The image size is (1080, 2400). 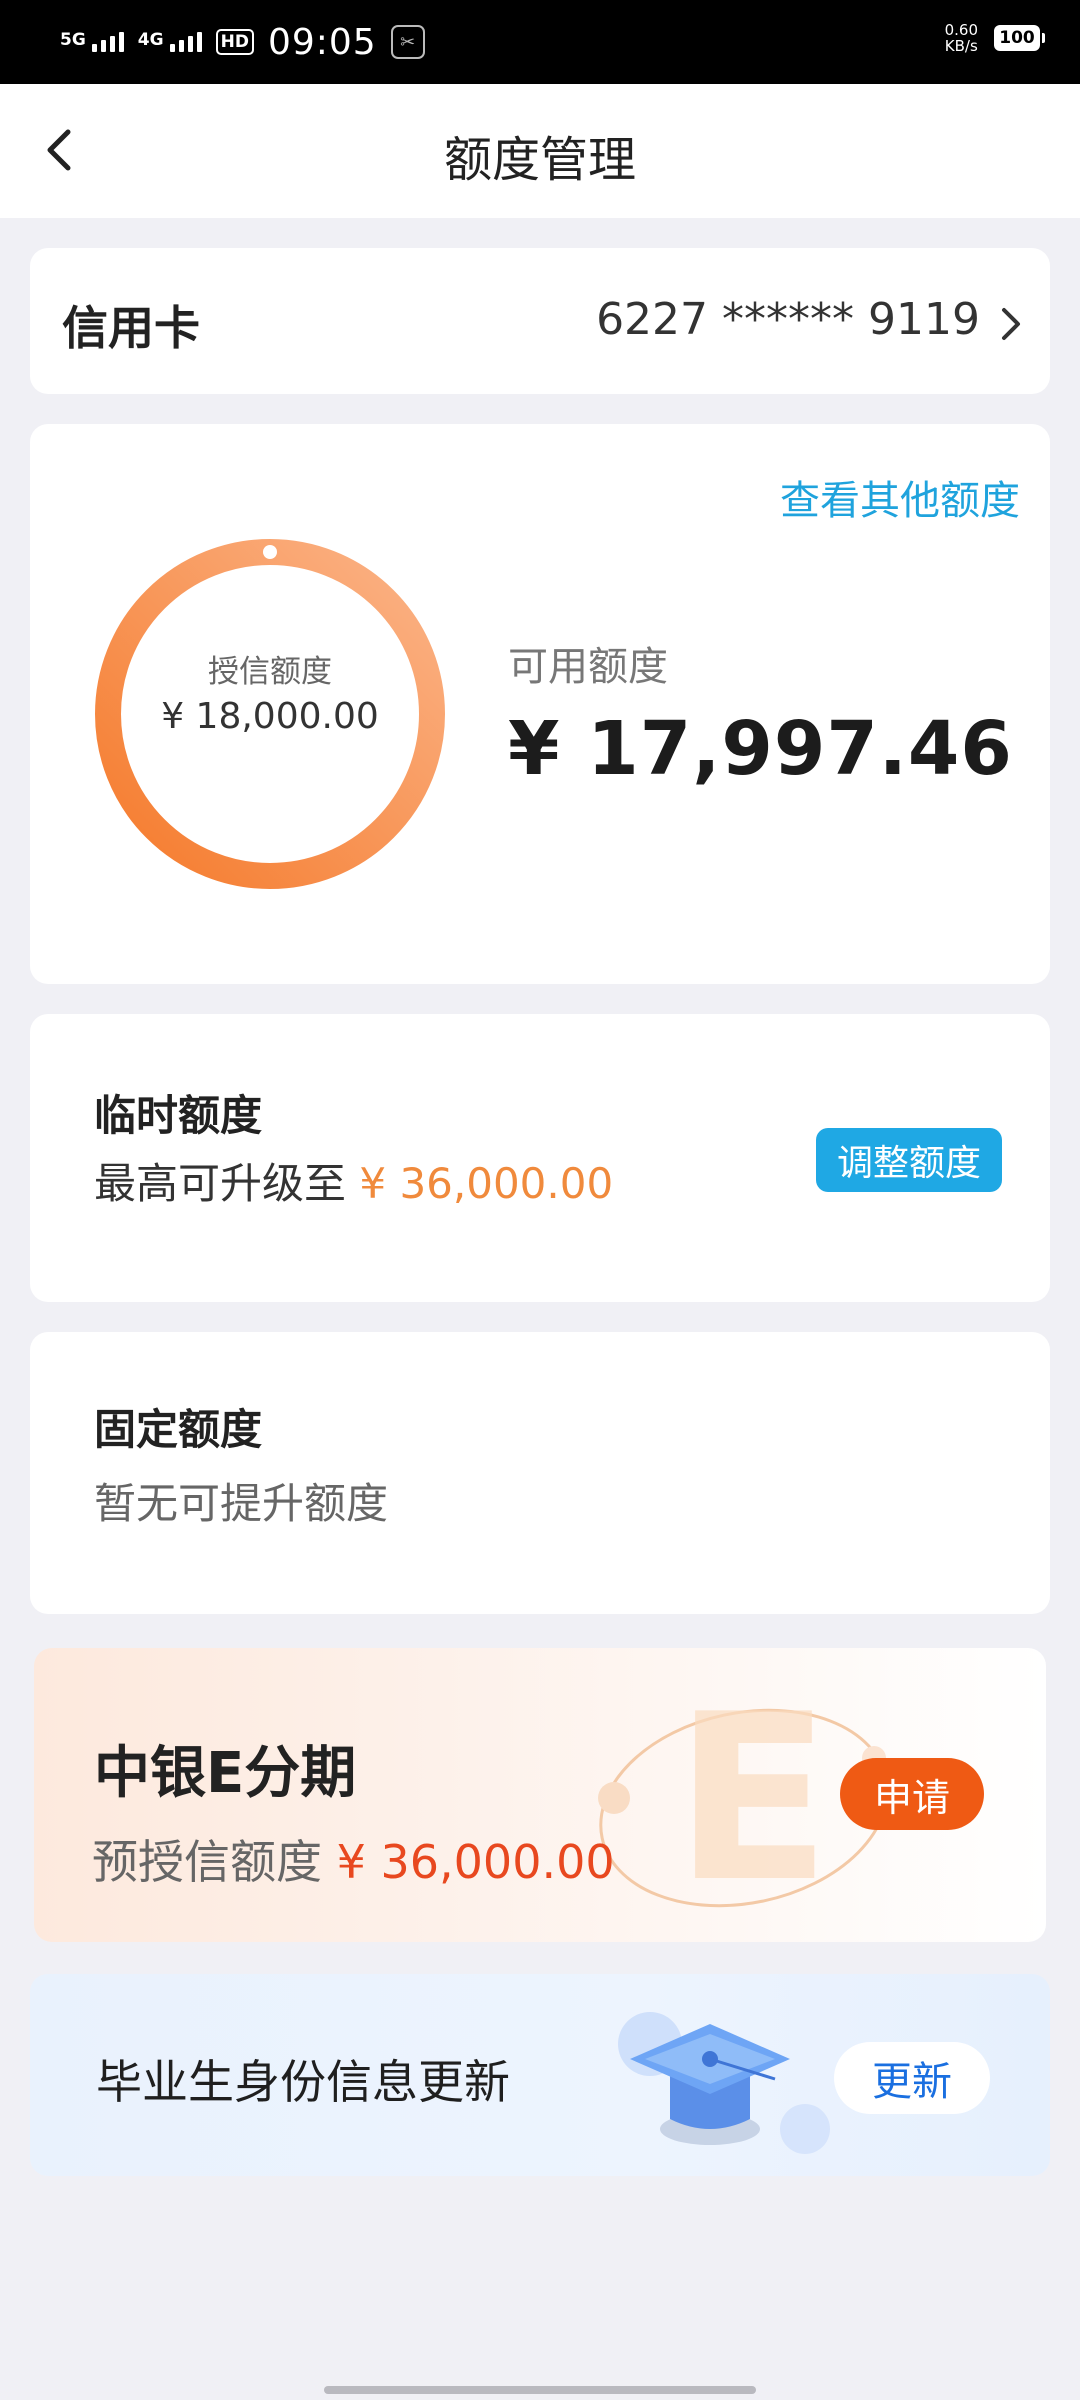 I want to click on network-speed: 0.60 KB/s, so click(x=961, y=38).